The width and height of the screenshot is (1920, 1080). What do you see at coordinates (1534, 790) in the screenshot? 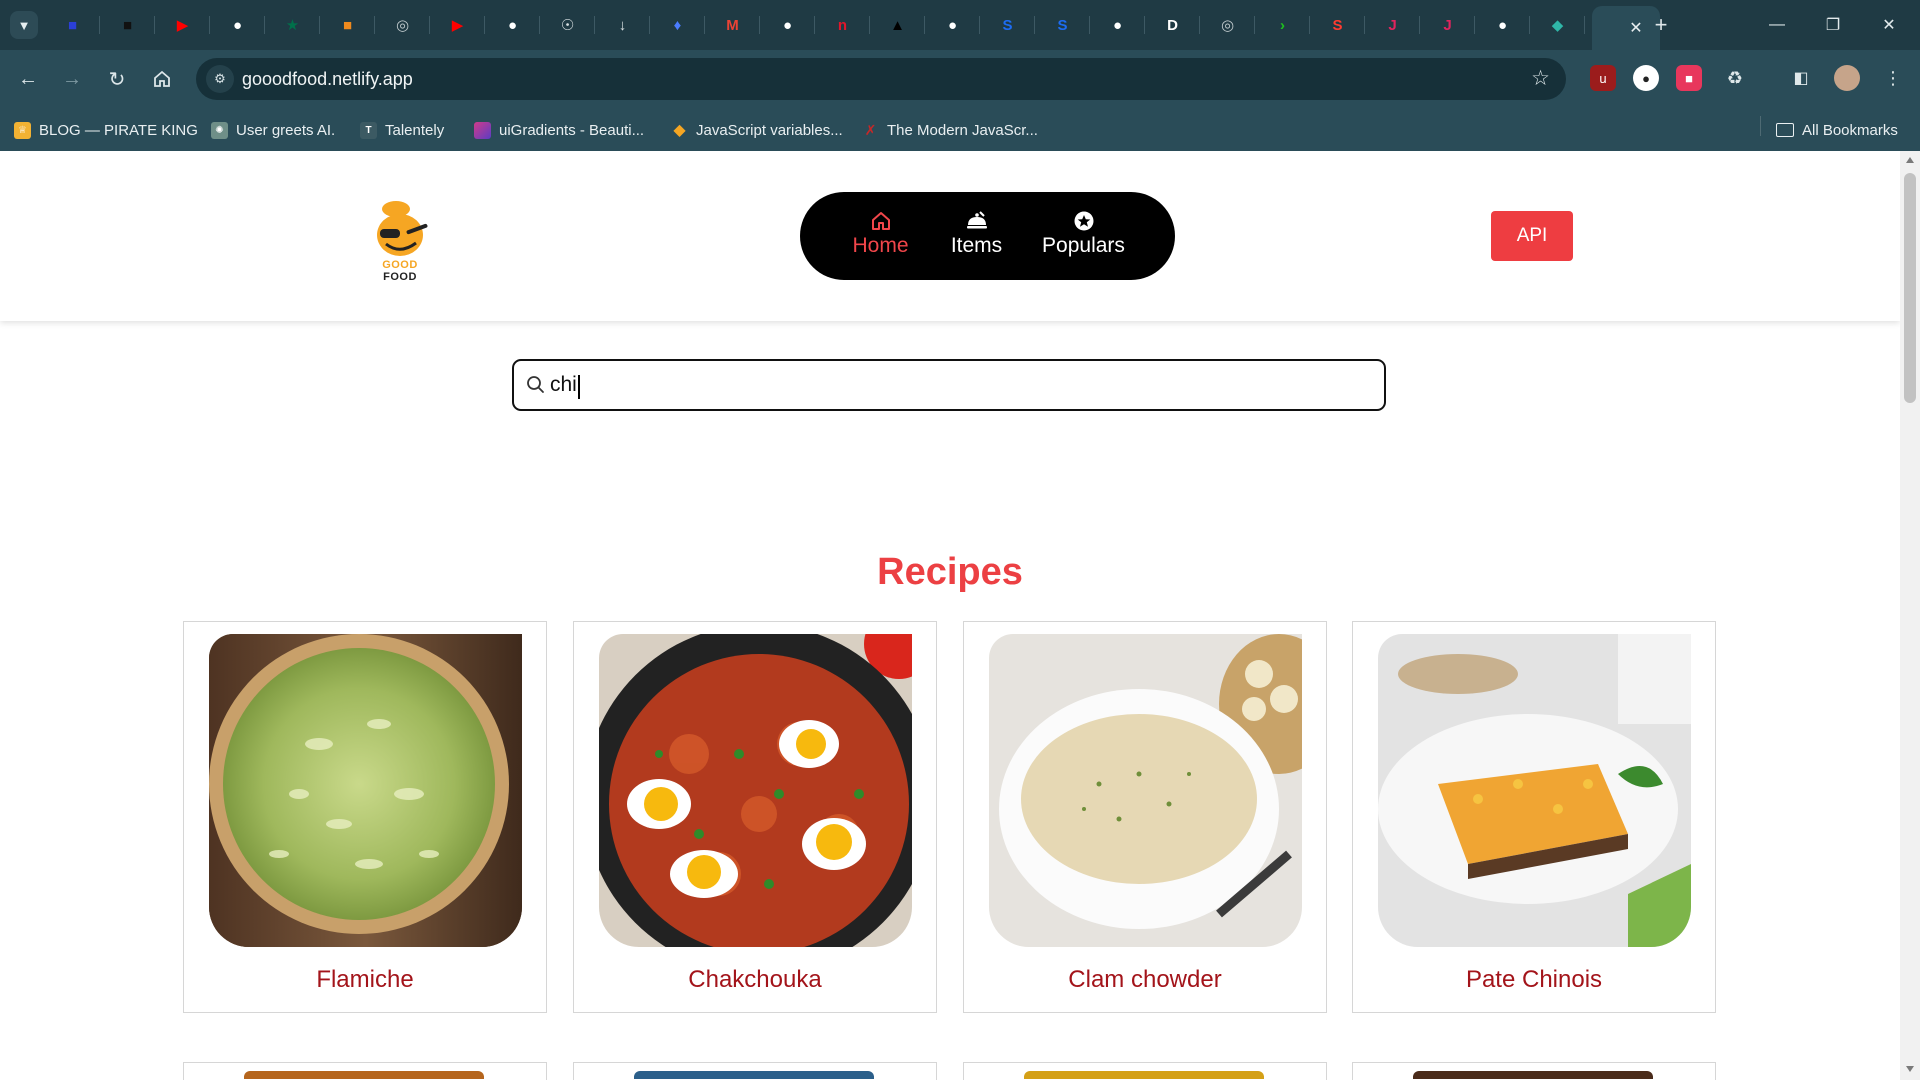
I see `recipe-image-pate-chinois` at bounding box center [1534, 790].